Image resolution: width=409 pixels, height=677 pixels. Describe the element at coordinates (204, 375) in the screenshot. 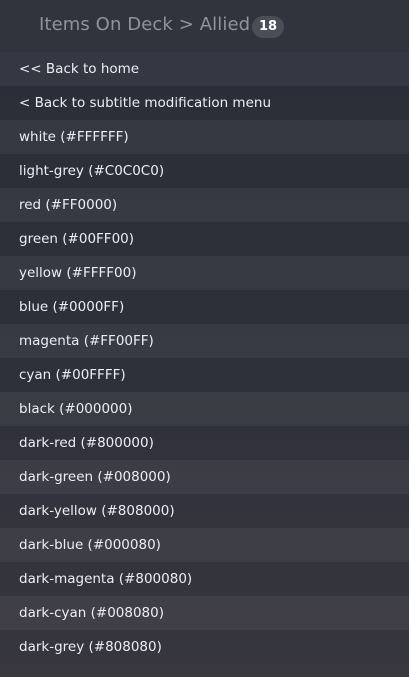

I see `color-option-cyan: cyan (#00FFFF)` at that location.